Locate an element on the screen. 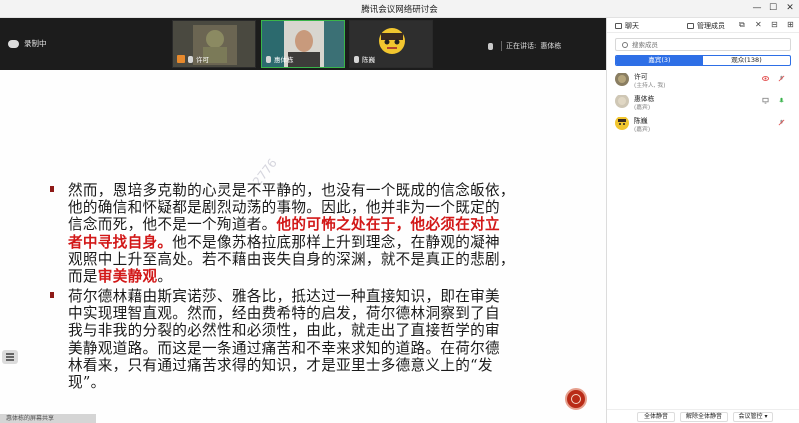 The width and height of the screenshot is (799, 423). members-icon is located at coordinates (690, 26).